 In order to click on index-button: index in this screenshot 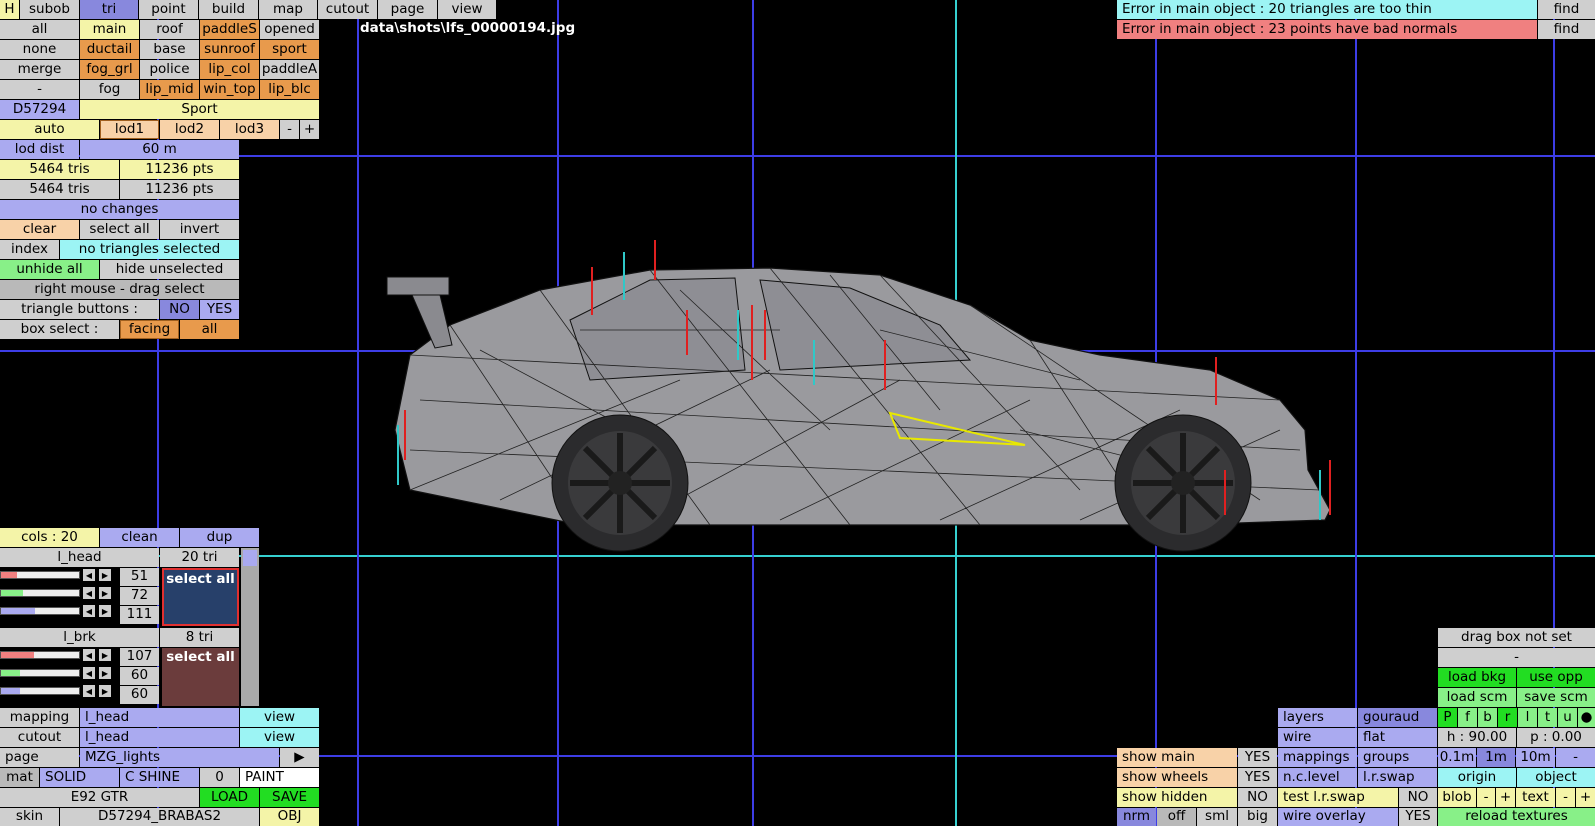, I will do `click(29, 249)`.